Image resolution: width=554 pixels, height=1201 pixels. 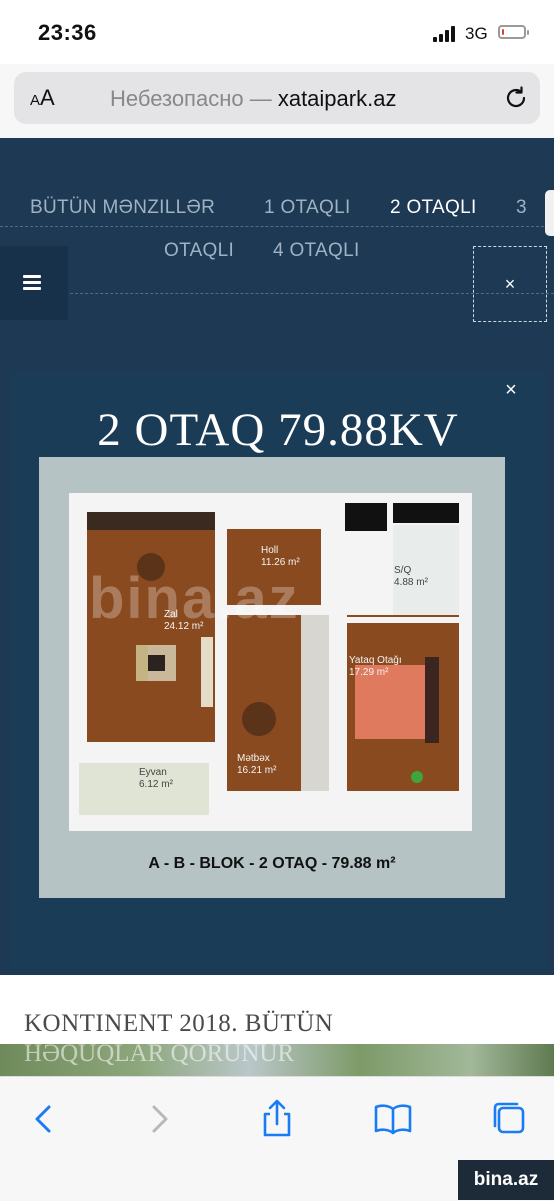 What do you see at coordinates (307, 208) in the screenshot?
I see `nav-item-1-room: 1 OTAQLI` at bounding box center [307, 208].